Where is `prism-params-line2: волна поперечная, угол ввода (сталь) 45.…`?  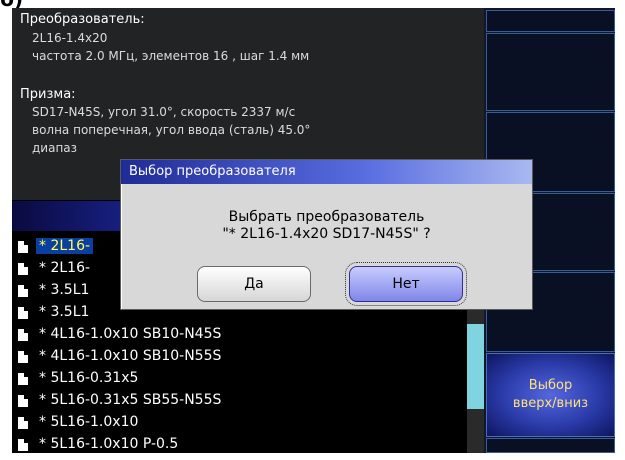 prism-params-line2: волна поперечная, угол ввода (сталь) 45.… is located at coordinates (171, 130).